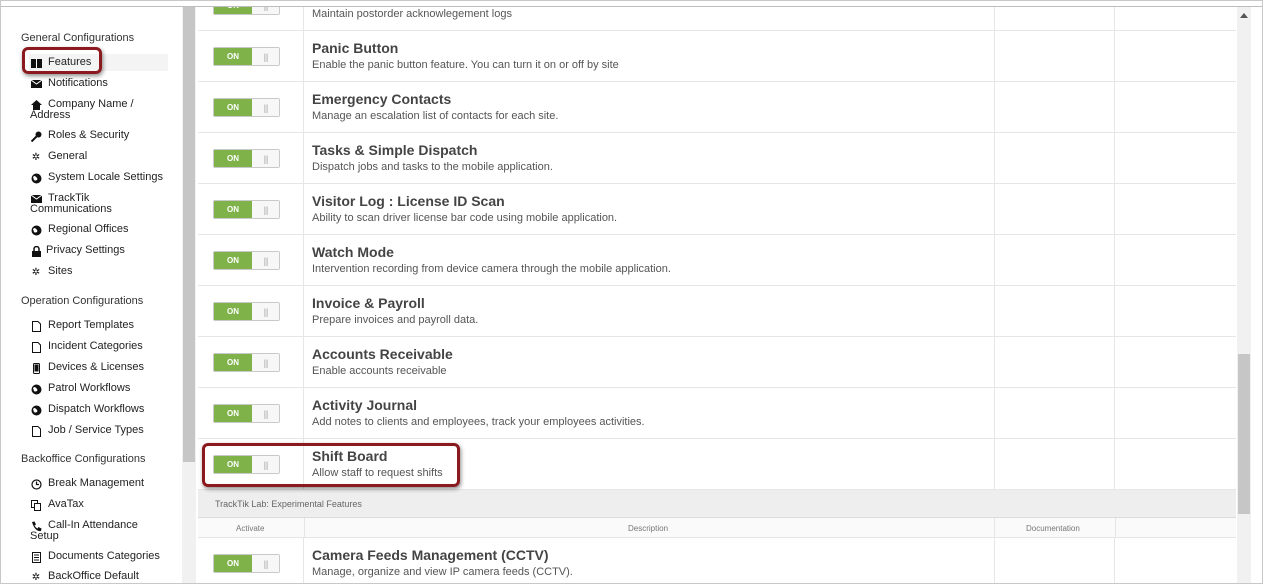 Image resolution: width=1263 pixels, height=584 pixels. I want to click on sidebar-item-notifications: Notifications, so click(98, 83).